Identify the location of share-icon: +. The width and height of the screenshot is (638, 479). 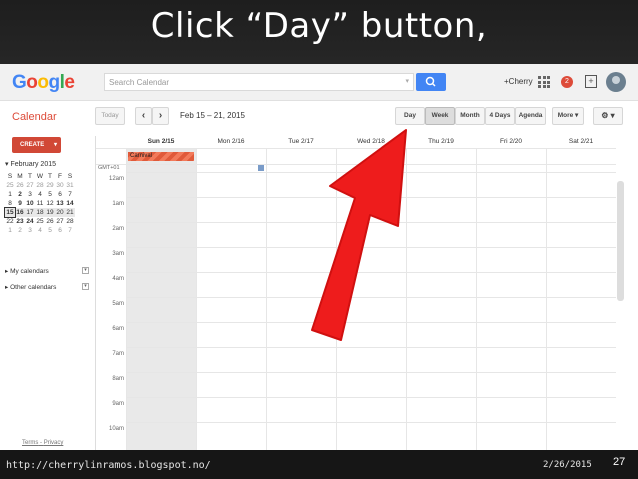
(591, 81).